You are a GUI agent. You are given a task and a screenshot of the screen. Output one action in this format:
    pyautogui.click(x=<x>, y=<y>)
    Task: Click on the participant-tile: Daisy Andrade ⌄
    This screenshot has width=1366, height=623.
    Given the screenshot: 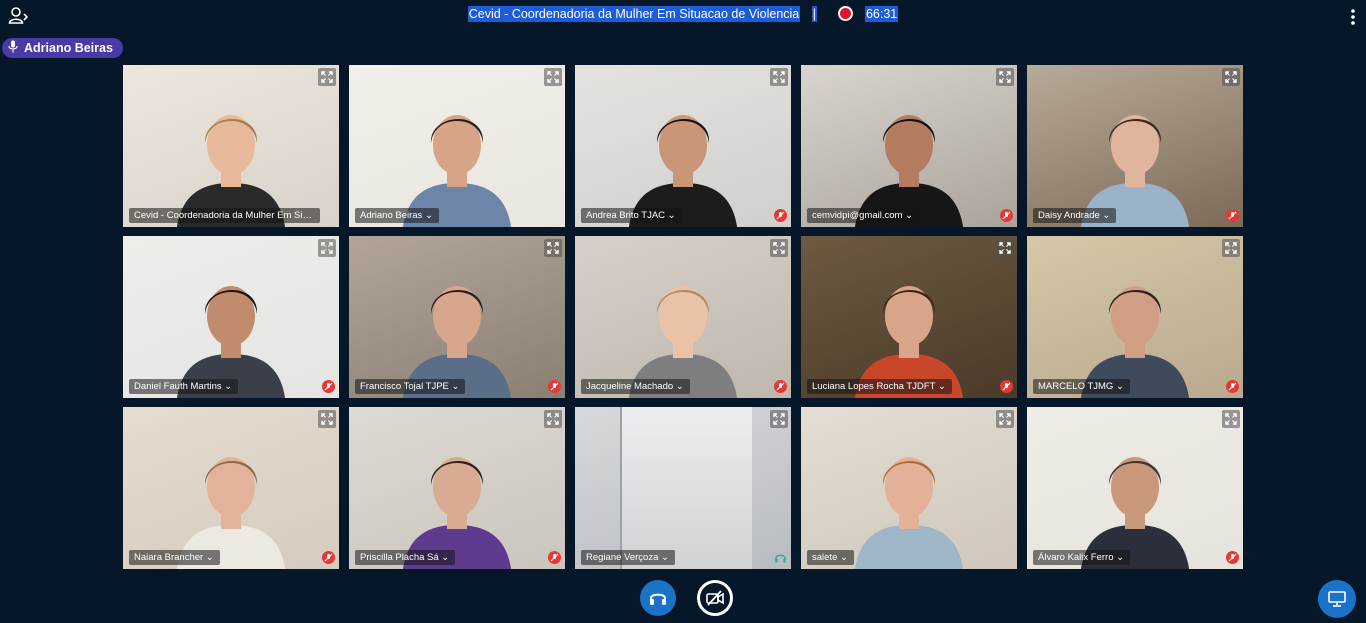 What is the action you would take?
    pyautogui.click(x=1135, y=146)
    